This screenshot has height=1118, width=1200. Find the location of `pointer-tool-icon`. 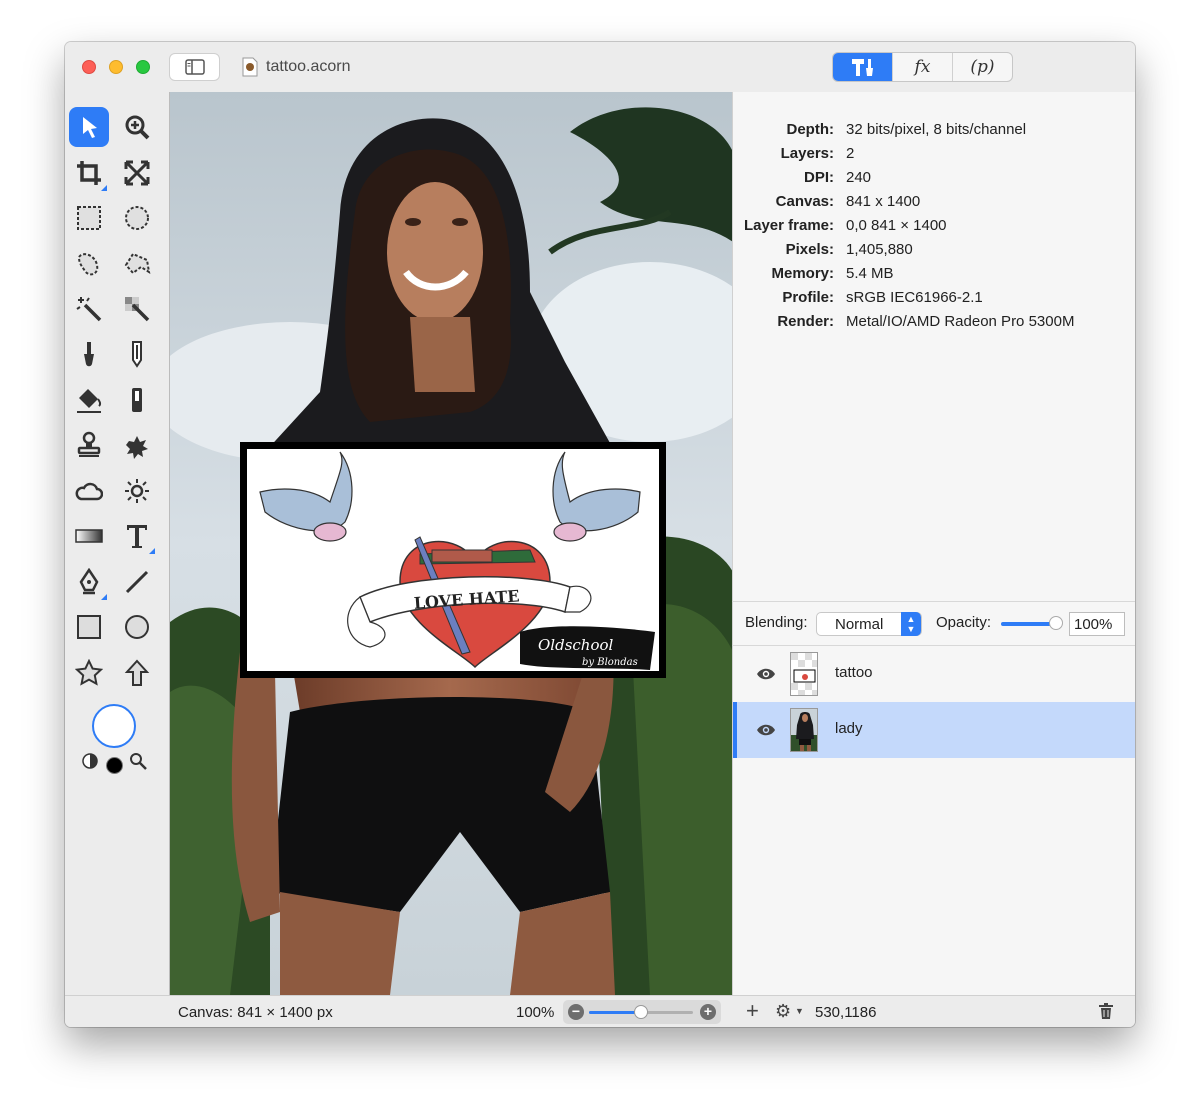

pointer-tool-icon is located at coordinates (90, 127).